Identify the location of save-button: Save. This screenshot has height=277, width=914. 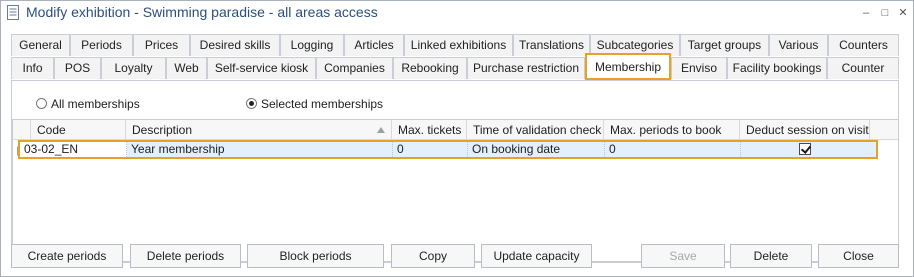
(683, 256).